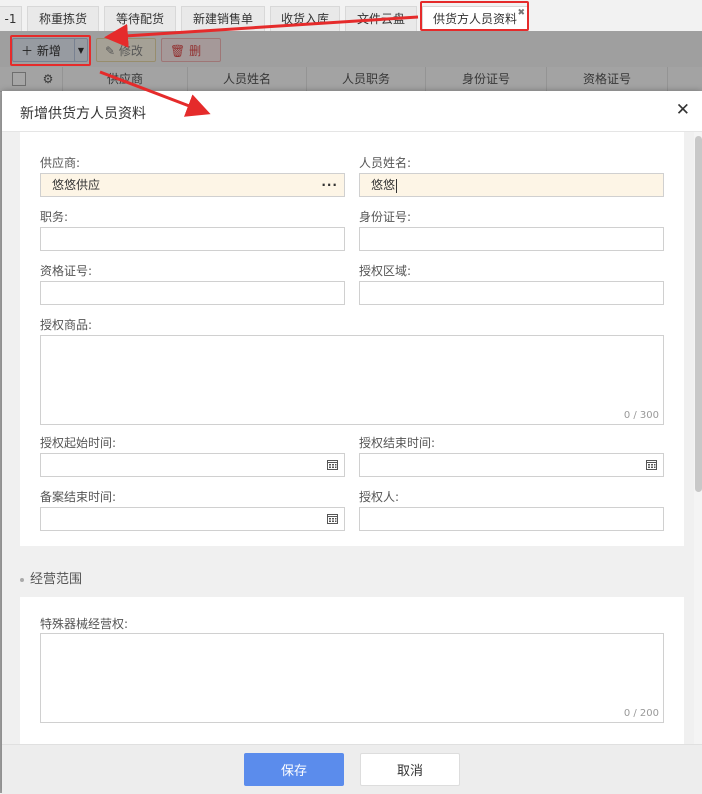 The width and height of the screenshot is (702, 794). I want to click on annotation-arrows, so click(259, 66).